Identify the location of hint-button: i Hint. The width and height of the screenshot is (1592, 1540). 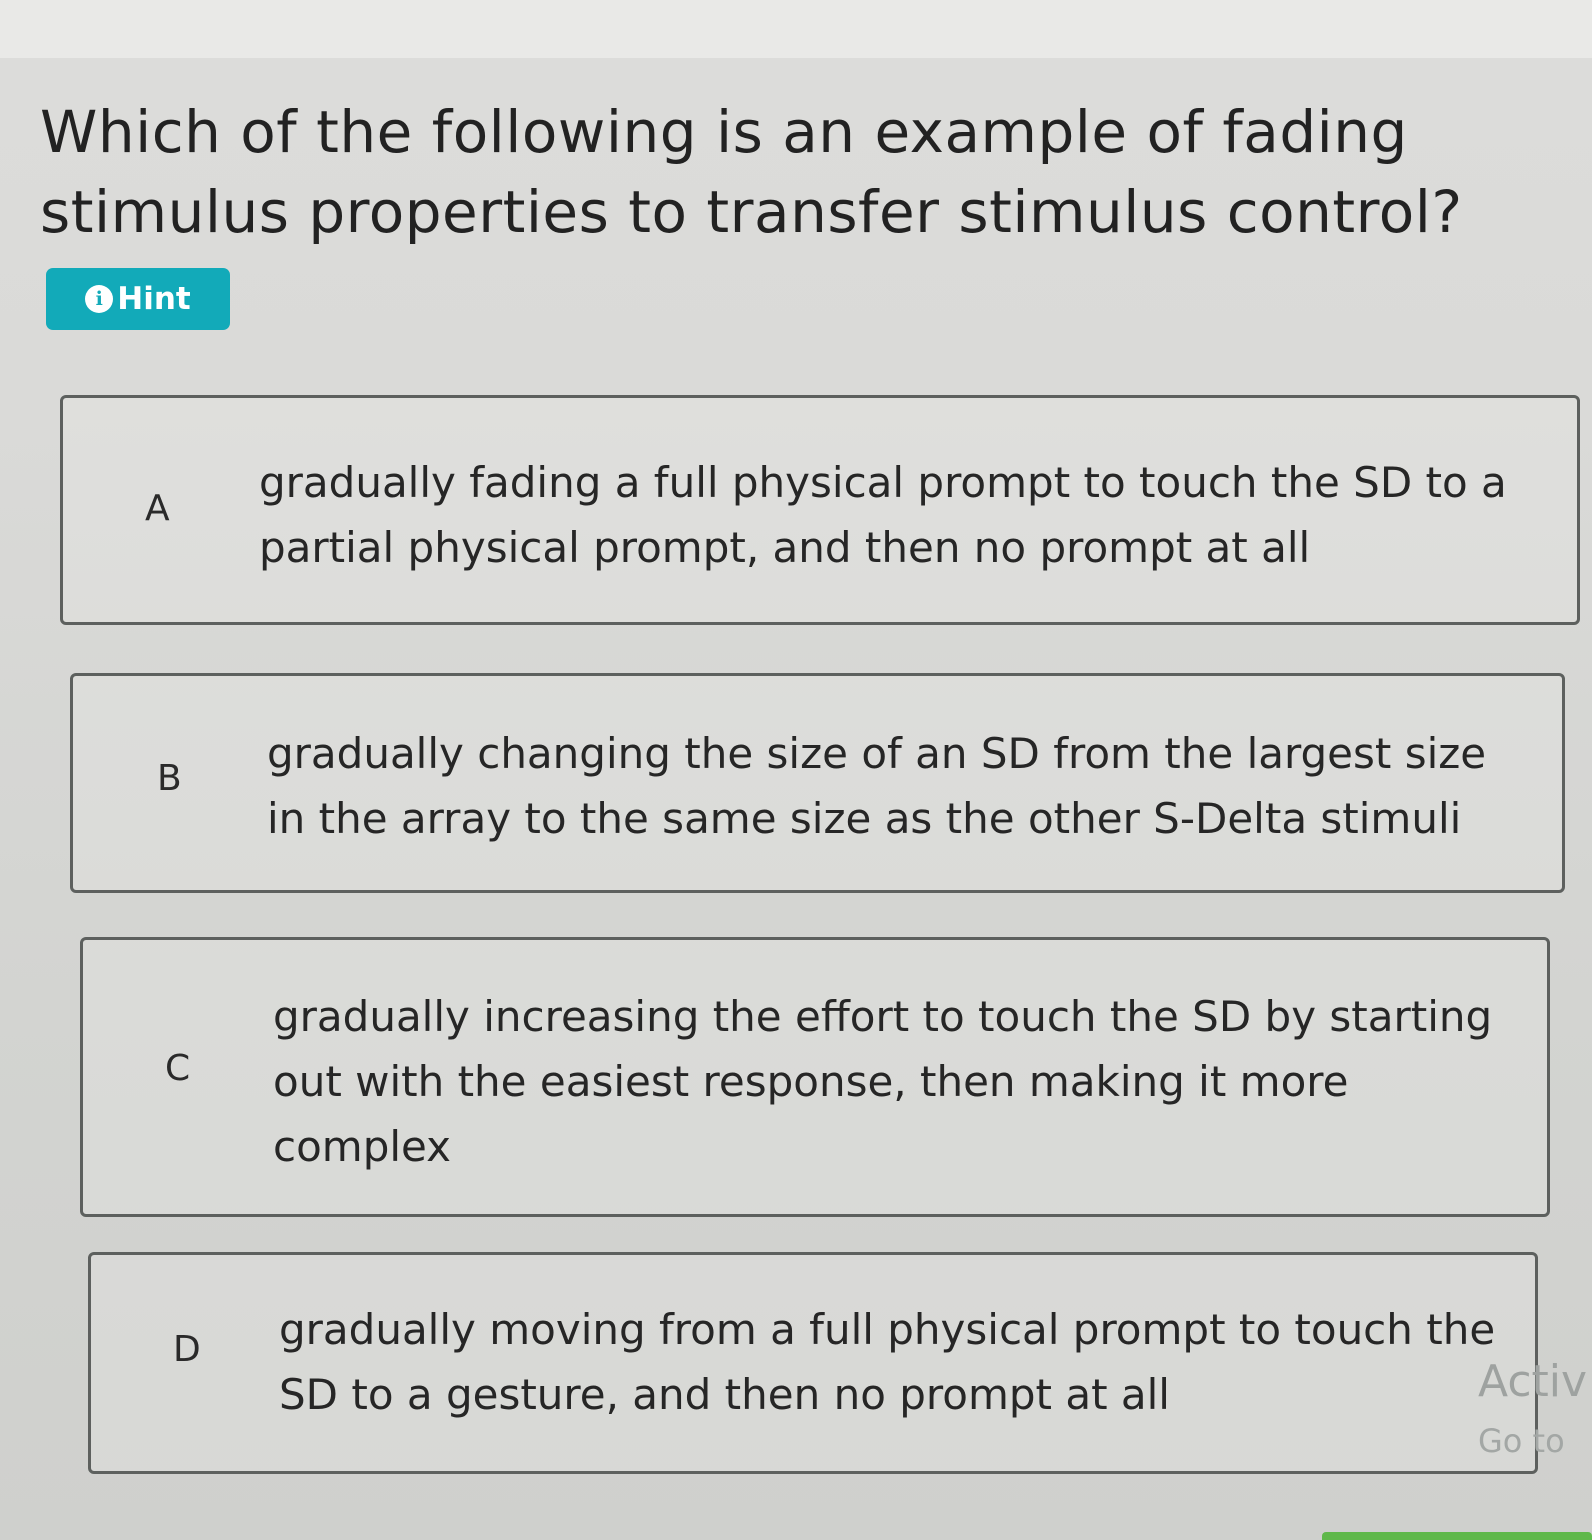
(138, 299).